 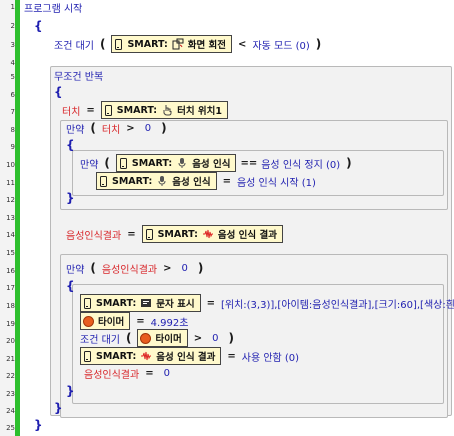 I want to click on wait-rotate-row: 조건 대기 ( SMART: 화면 회전 < 자동 모드 (0) ), so click(x=190, y=44).